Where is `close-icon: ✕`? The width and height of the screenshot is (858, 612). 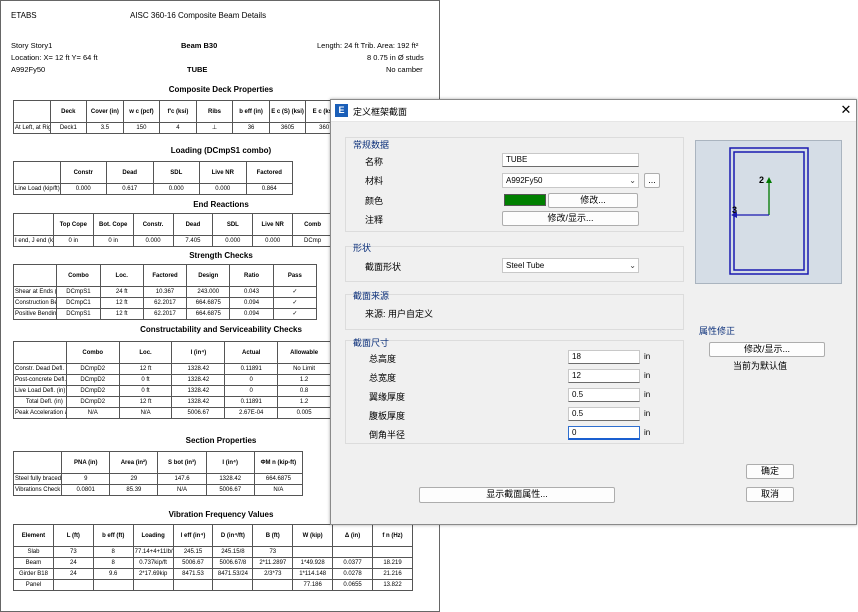
close-icon: ✕ is located at coordinates (846, 110).